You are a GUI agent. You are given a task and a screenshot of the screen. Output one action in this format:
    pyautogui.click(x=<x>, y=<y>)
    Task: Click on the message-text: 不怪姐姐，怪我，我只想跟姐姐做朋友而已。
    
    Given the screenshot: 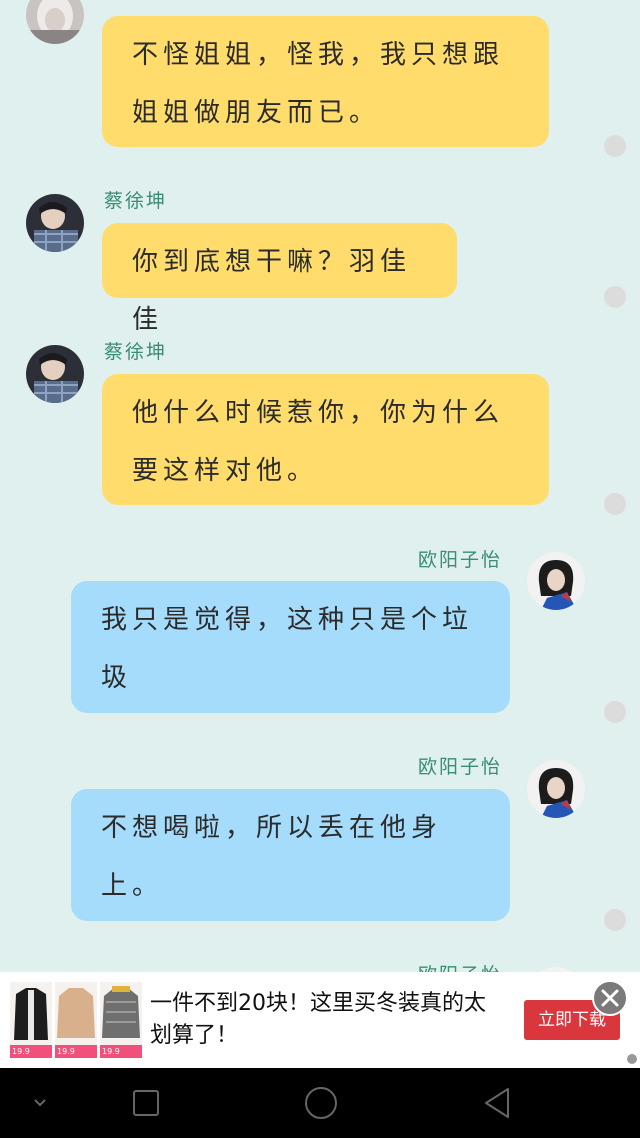 What is the action you would take?
    pyautogui.click(x=318, y=84)
    